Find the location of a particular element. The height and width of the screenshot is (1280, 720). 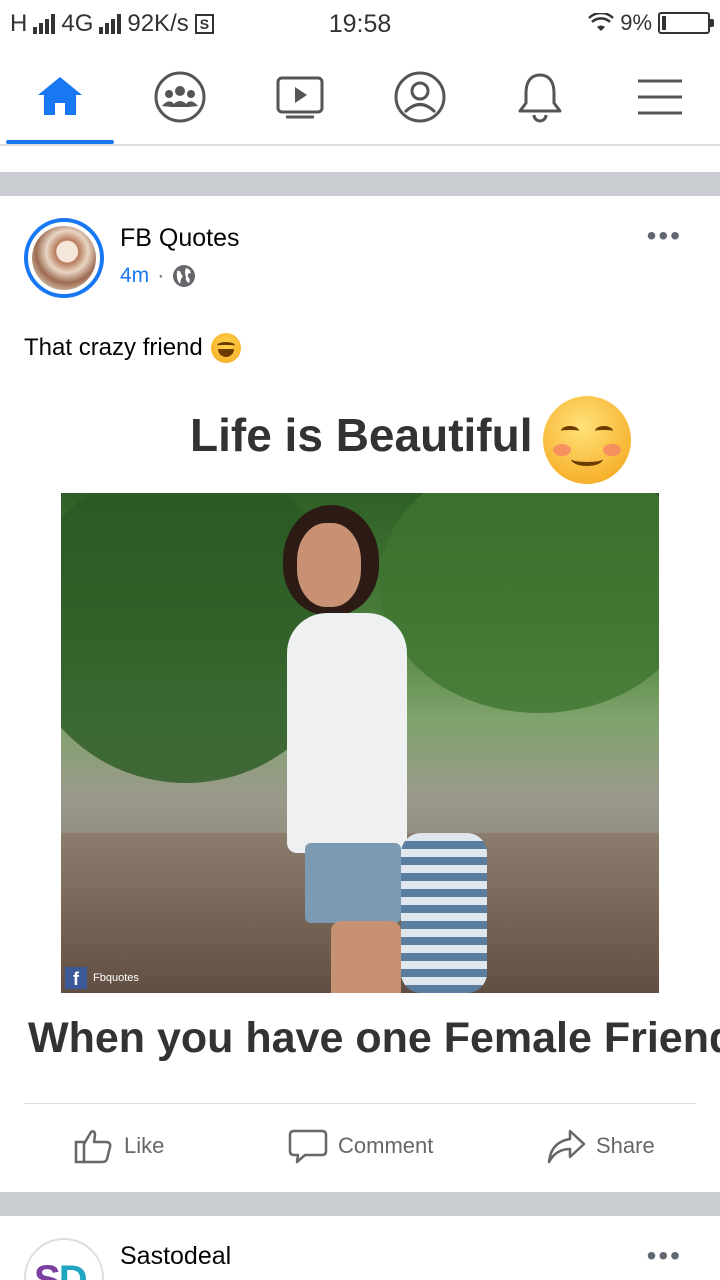

grinning-emoji-icon is located at coordinates (225, 348).